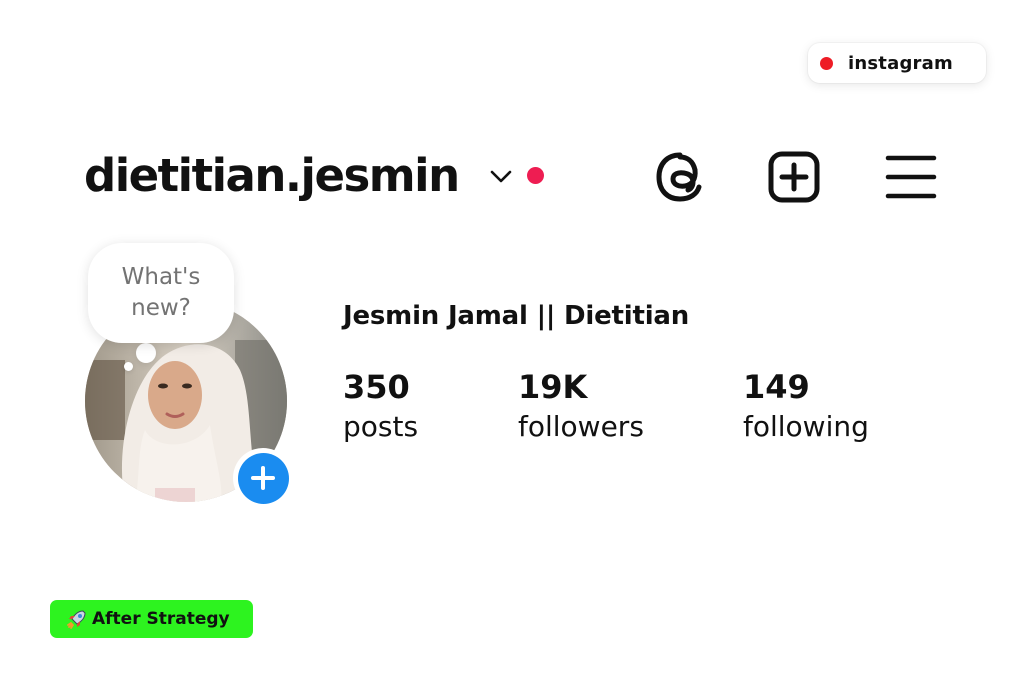  I want to click on note-bubble: What's new?, so click(161, 293).